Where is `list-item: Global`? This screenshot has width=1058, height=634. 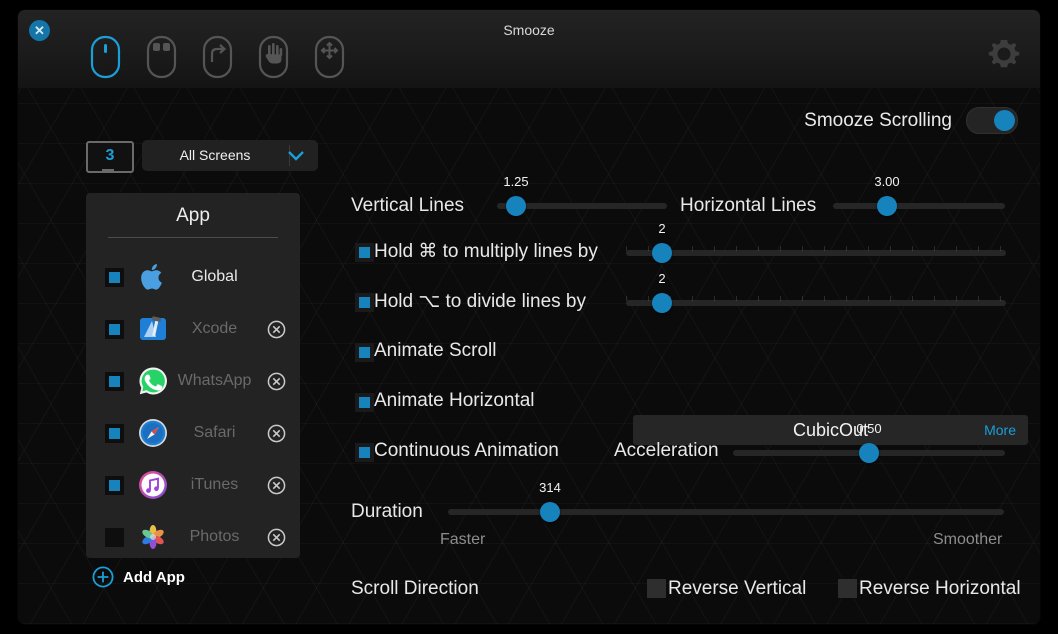
list-item: Global is located at coordinates (193, 277).